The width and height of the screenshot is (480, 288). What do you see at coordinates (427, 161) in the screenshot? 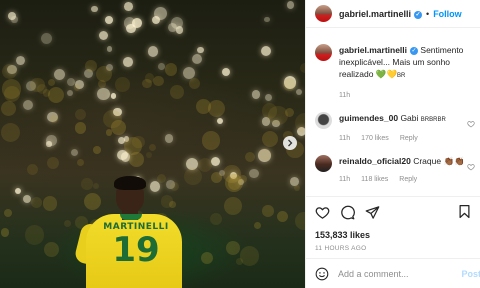
I see `comment-text: Craque` at bounding box center [427, 161].